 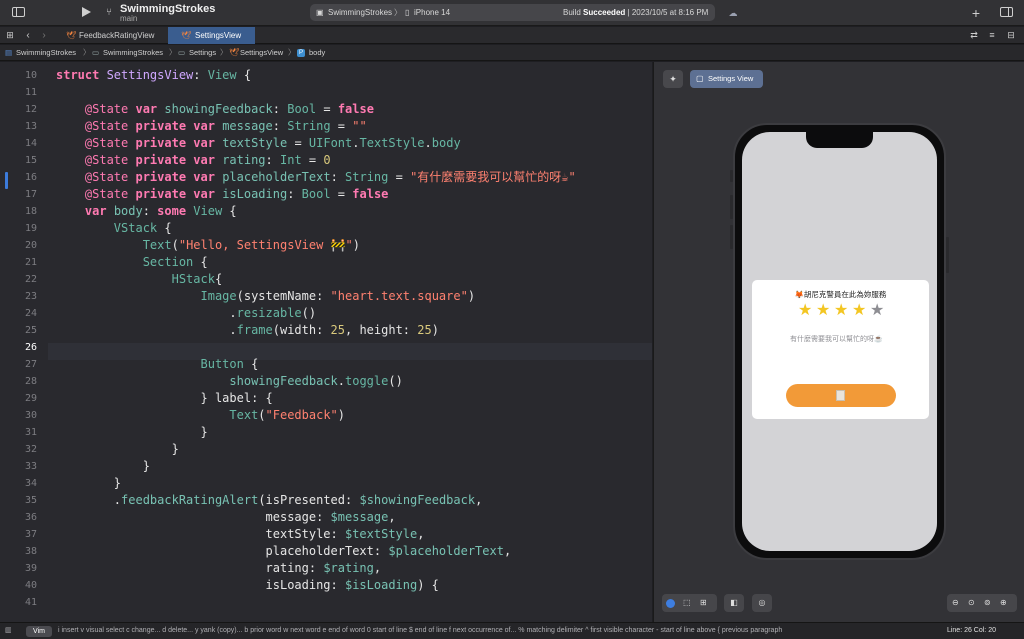 What do you see at coordinates (261, 53) in the screenshot?
I see `jump-file: SettingsView` at bounding box center [261, 53].